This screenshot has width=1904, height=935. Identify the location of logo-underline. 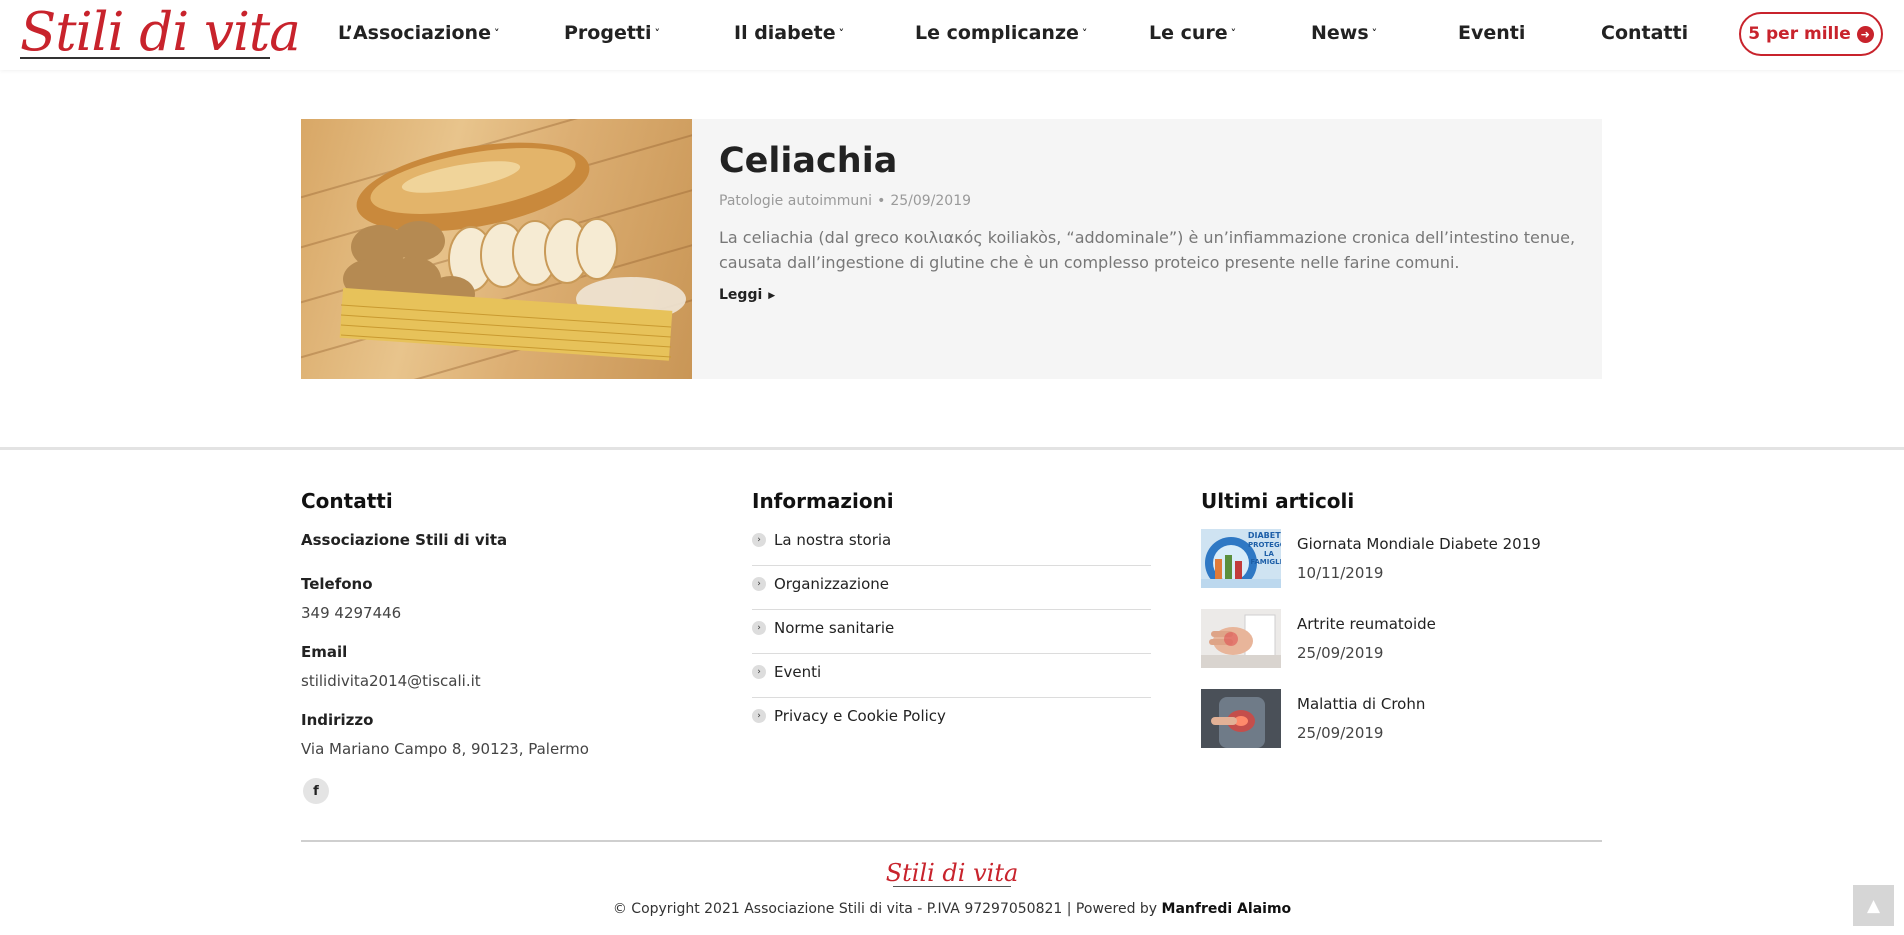
(145, 58).